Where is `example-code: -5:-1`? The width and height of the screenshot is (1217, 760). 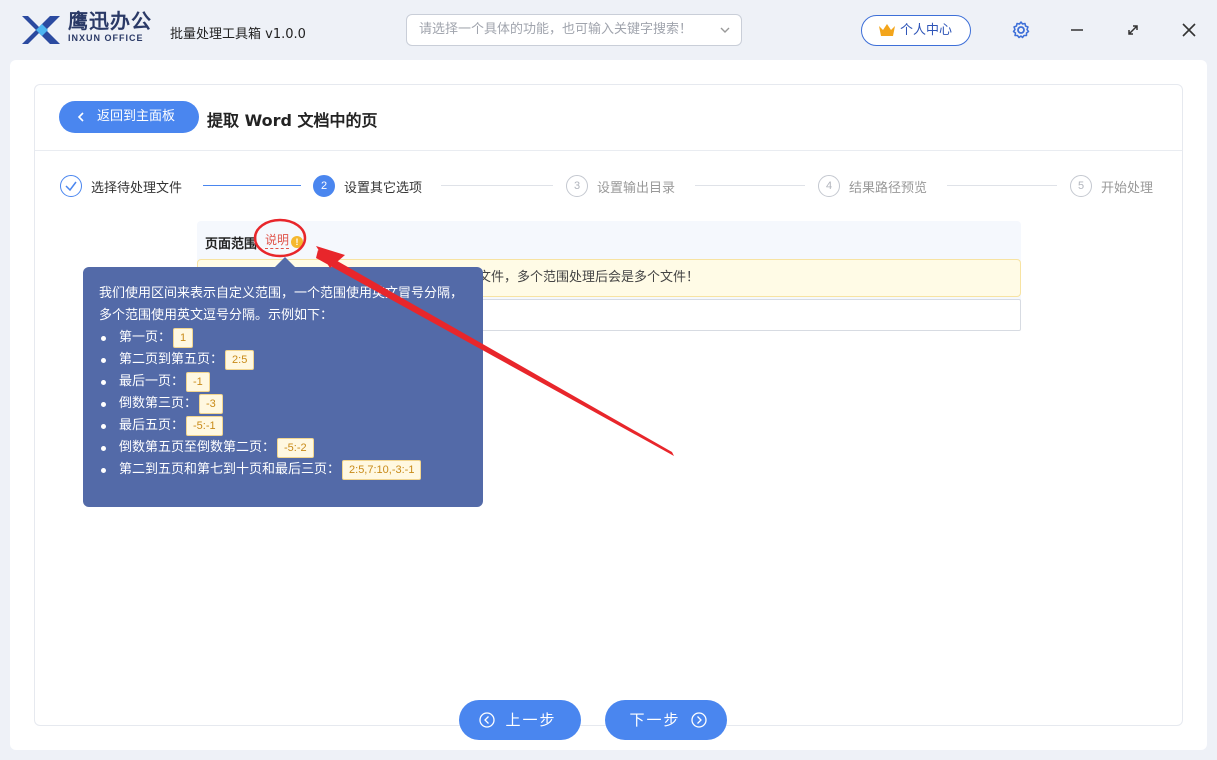 example-code: -5:-1 is located at coordinates (204, 425).